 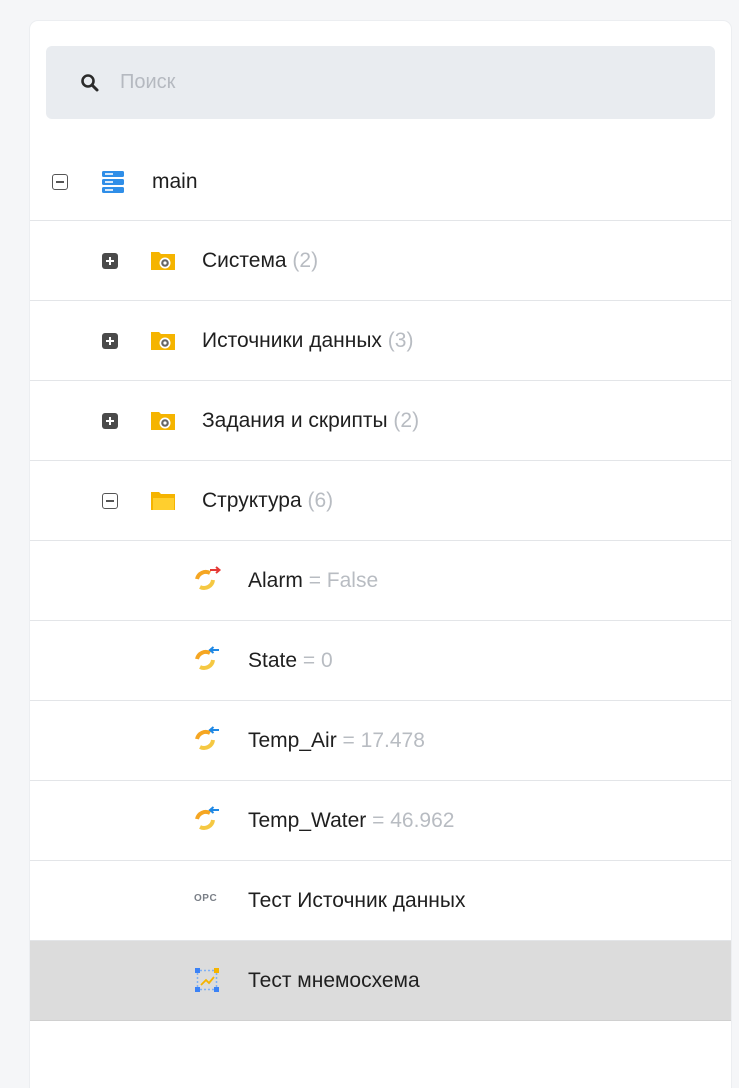 I want to click on node-label: Система (2), so click(x=260, y=261).